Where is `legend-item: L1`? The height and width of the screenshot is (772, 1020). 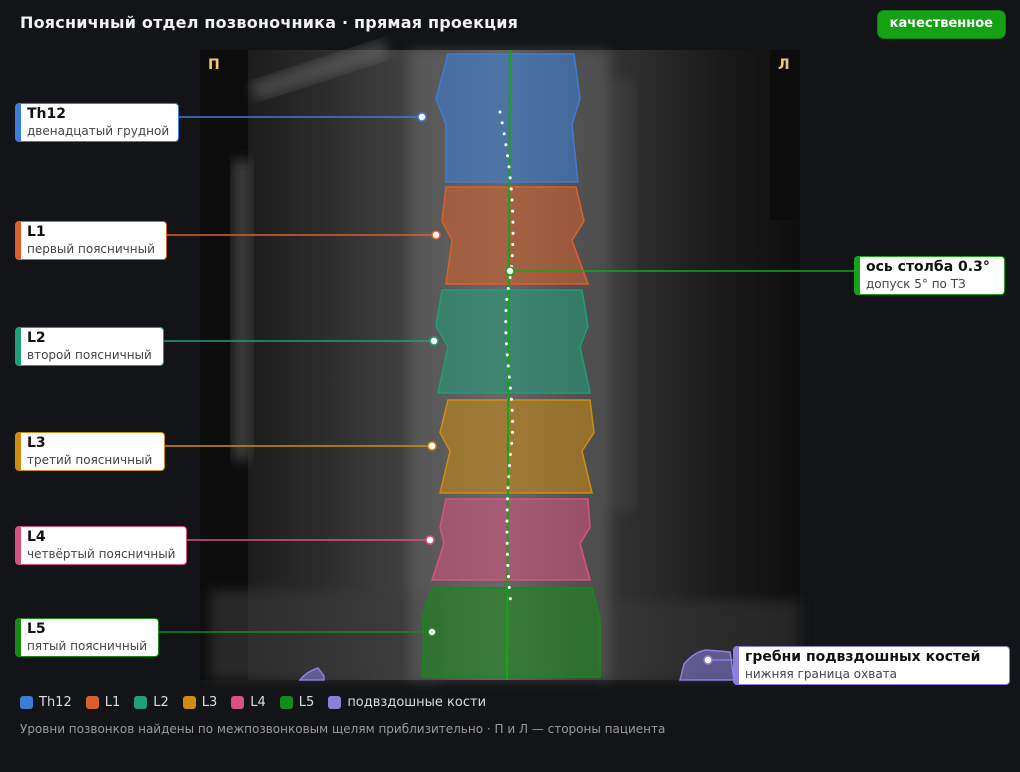
legend-item: L1 is located at coordinates (103, 702).